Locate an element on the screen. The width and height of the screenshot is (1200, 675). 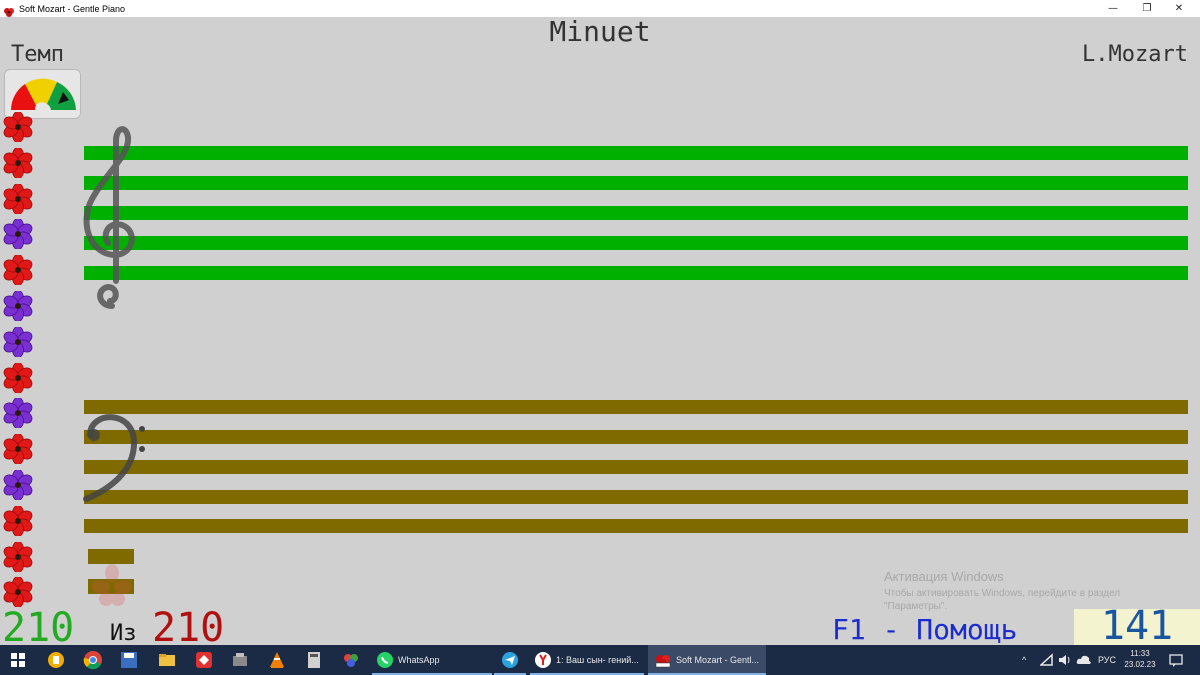
tray-chevron: ^ is located at coordinates (1024, 660).